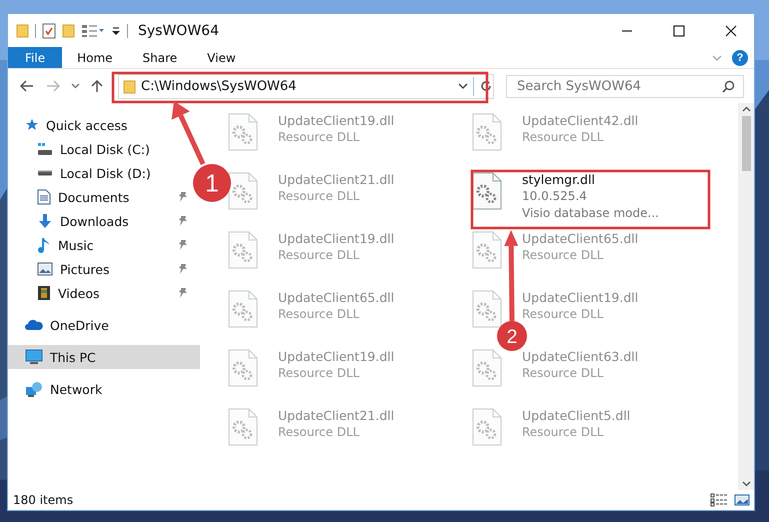 The width and height of the screenshot is (769, 522). I want to click on search-field: Search SysWOW64, so click(625, 86).